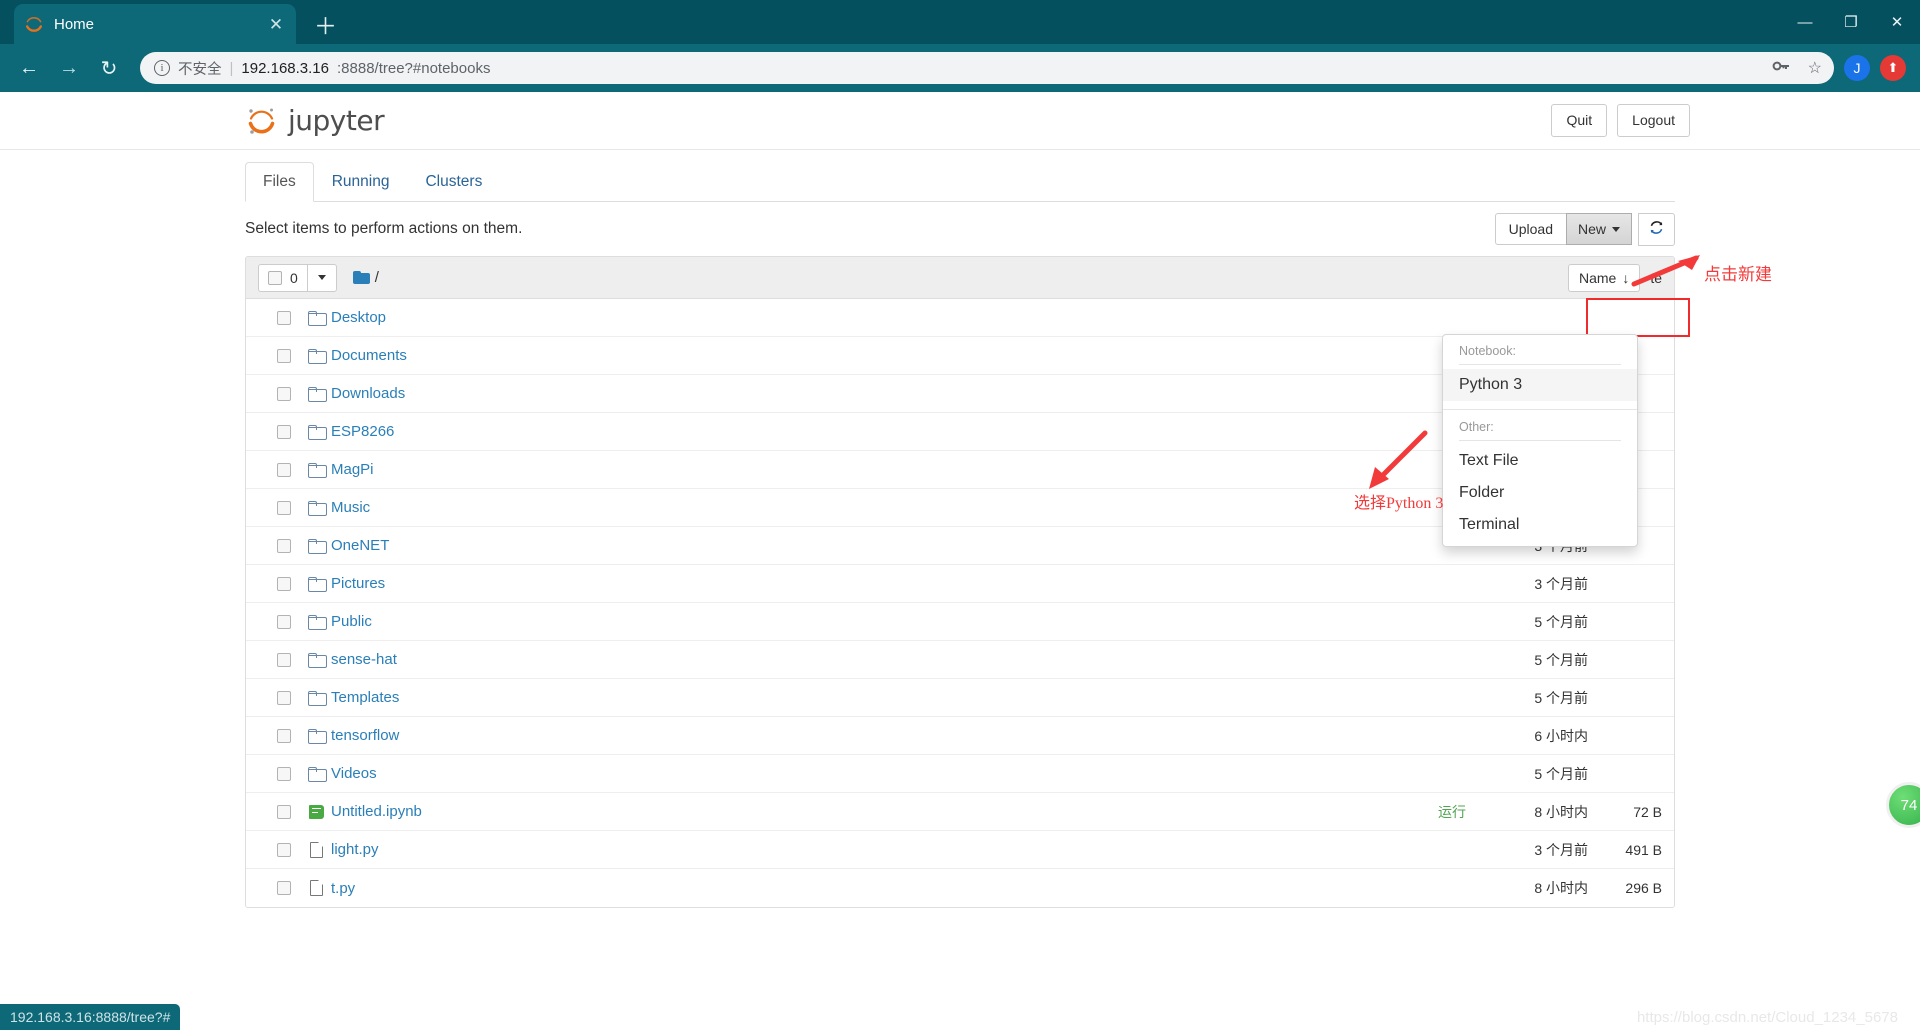 This screenshot has height=1030, width=1920. Describe the element at coordinates (376, 811) in the screenshot. I see `file-name-link: Untitled.ipynb` at that location.